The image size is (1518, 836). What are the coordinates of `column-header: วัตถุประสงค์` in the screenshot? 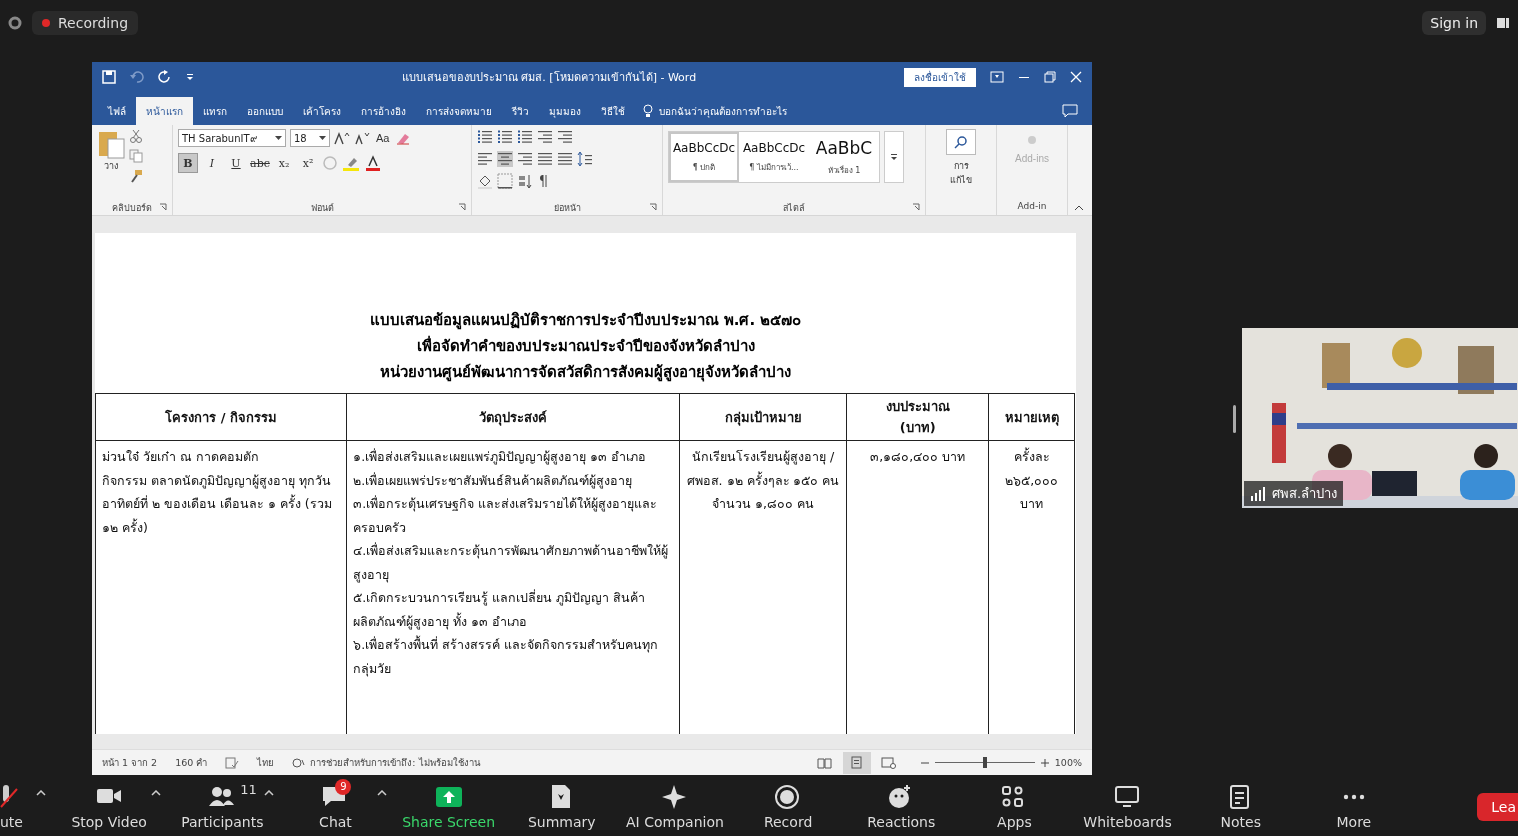 It's located at (513, 417).